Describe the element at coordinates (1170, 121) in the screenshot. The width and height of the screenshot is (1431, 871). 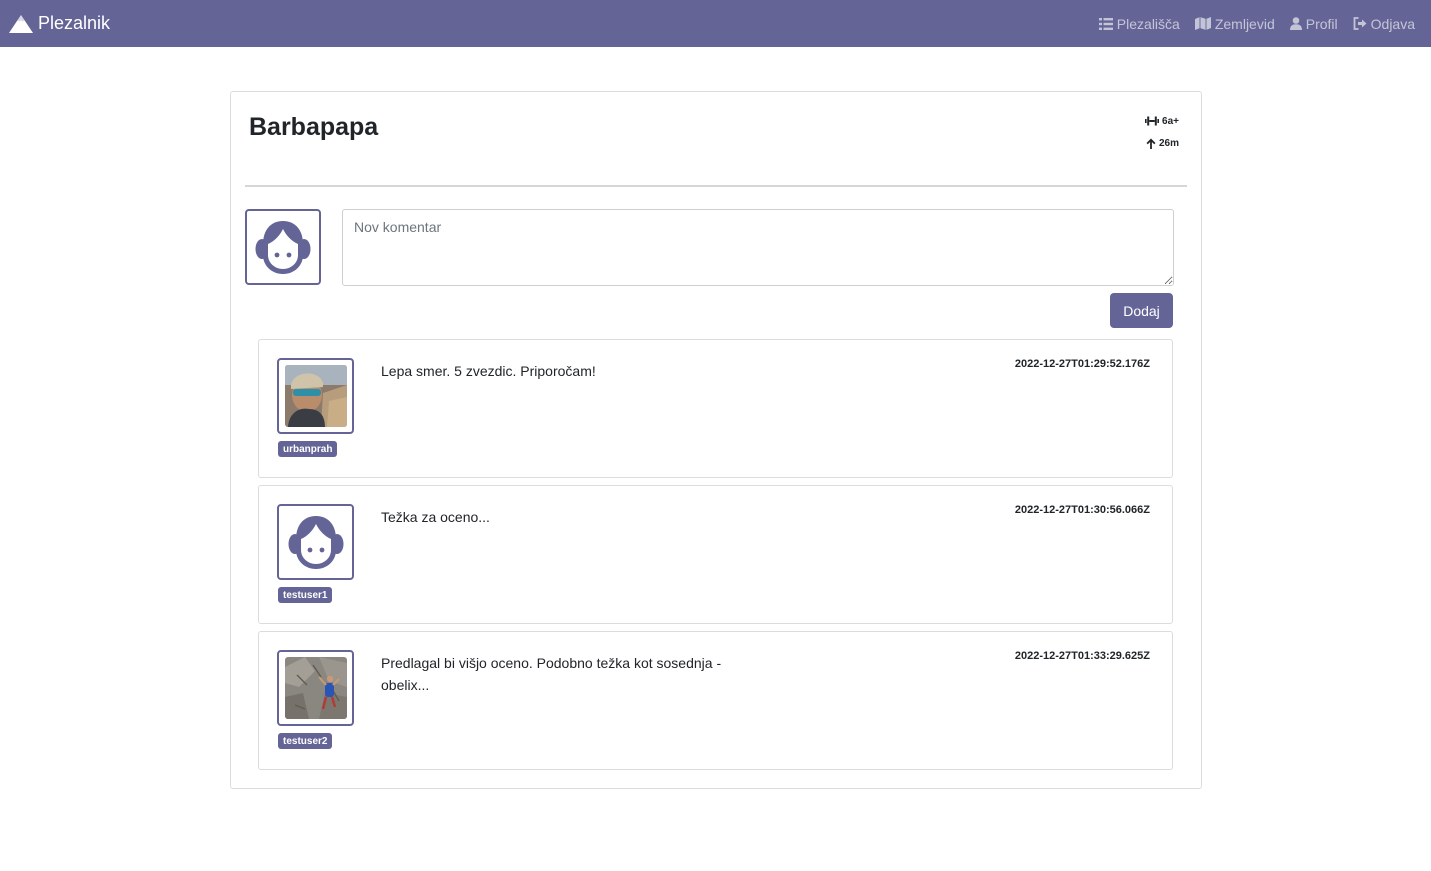
I see `route-grade: 6a+` at that location.